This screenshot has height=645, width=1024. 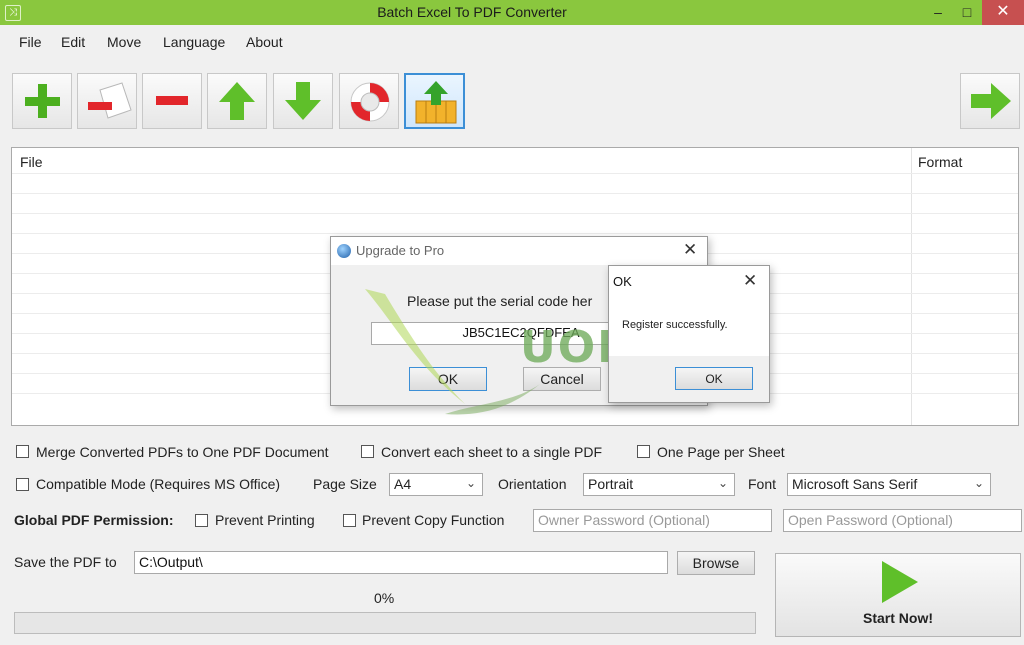 What do you see at coordinates (403, 484) in the screenshot?
I see `page-size-value: A4` at bounding box center [403, 484].